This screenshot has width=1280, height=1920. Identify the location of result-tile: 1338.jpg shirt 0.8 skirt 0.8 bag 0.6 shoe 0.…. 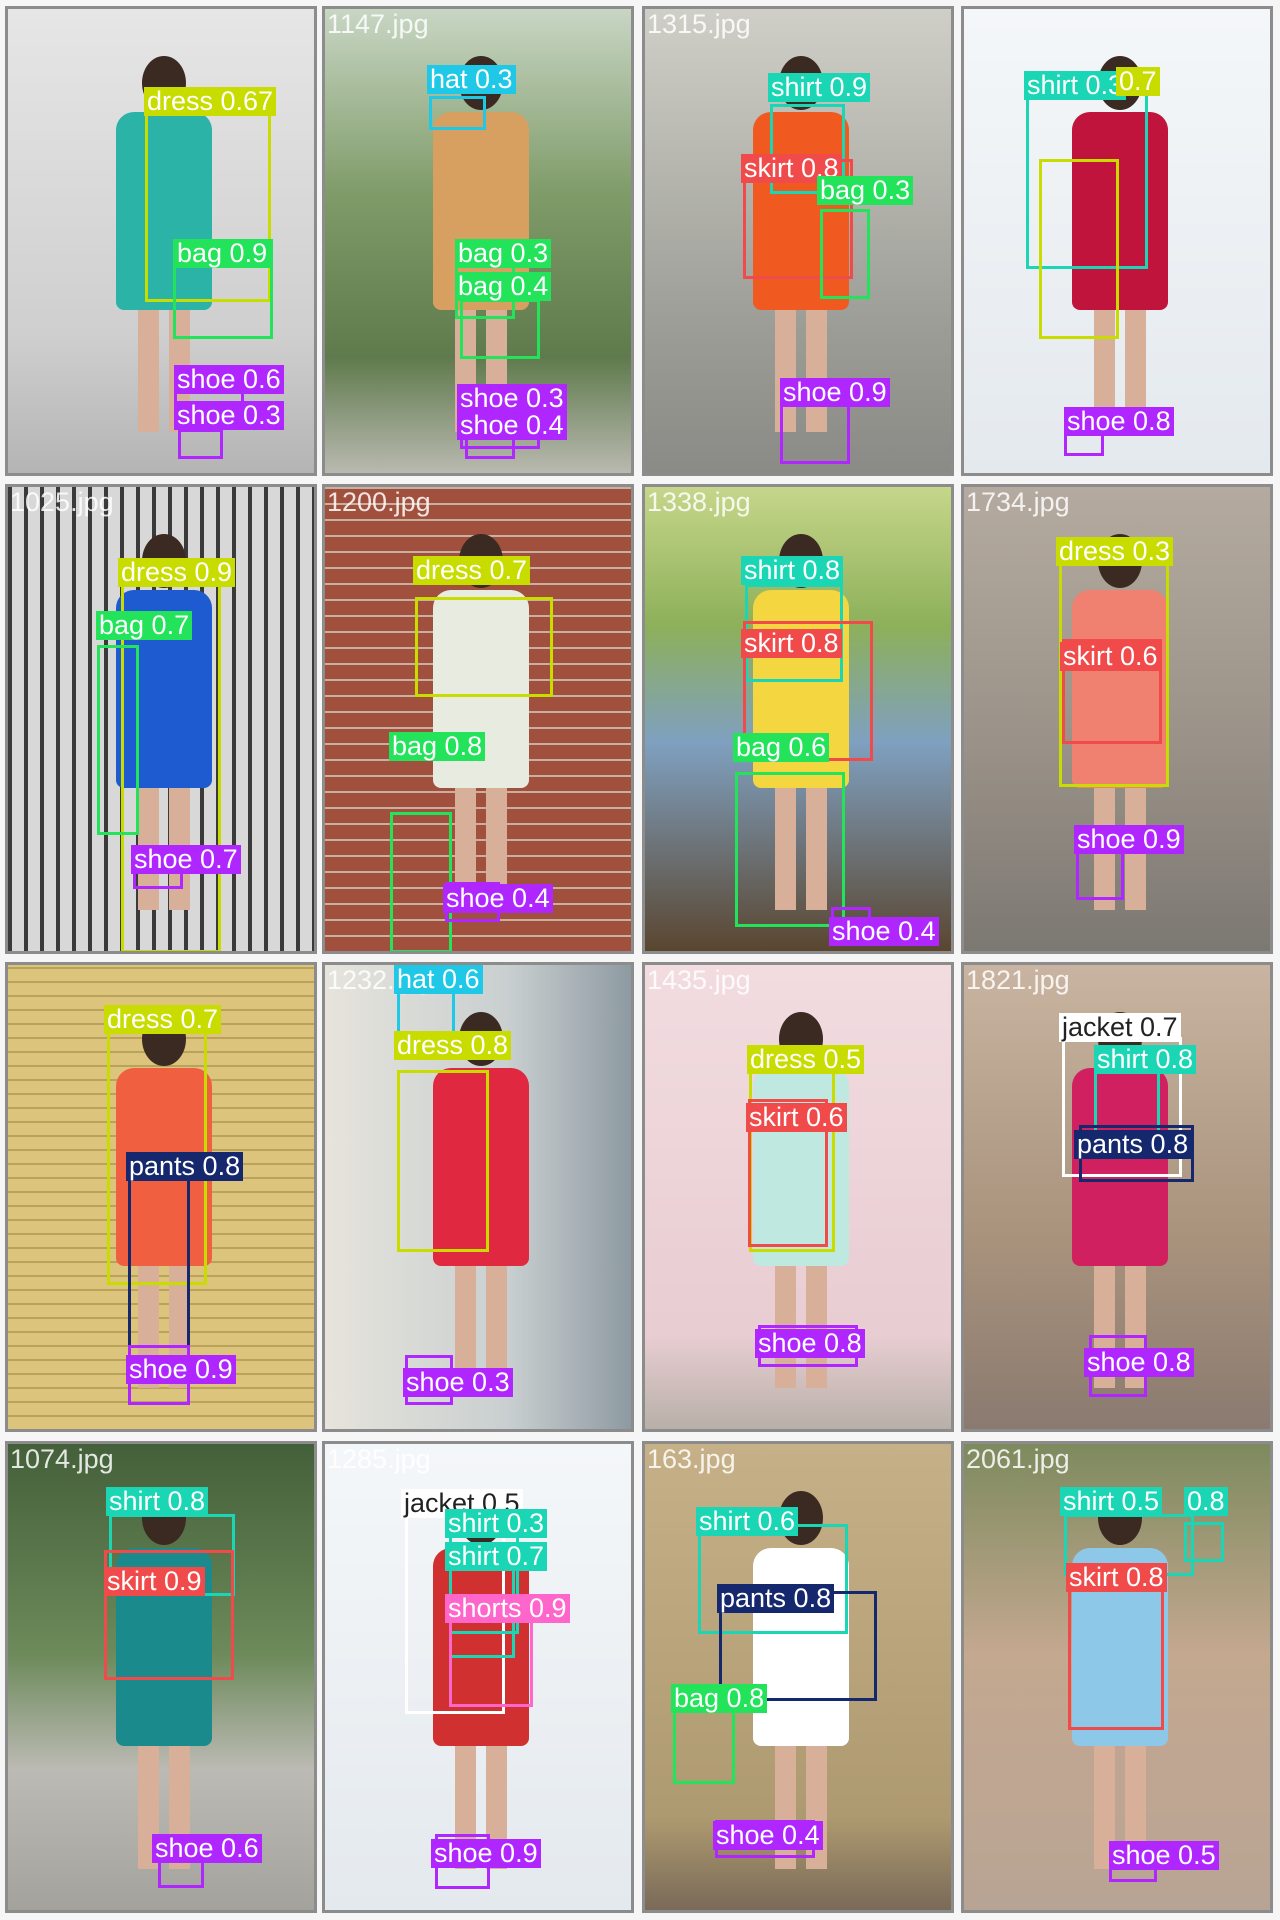
(798, 719).